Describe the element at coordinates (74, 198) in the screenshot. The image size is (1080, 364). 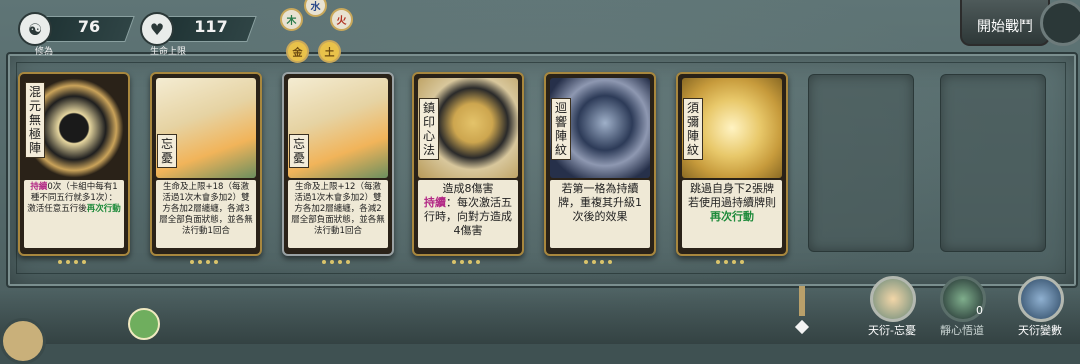
I see `card-text-body: 持續0次（卡組中每有1種不同五行就多1次）：激活任意五行後再次行動` at that location.